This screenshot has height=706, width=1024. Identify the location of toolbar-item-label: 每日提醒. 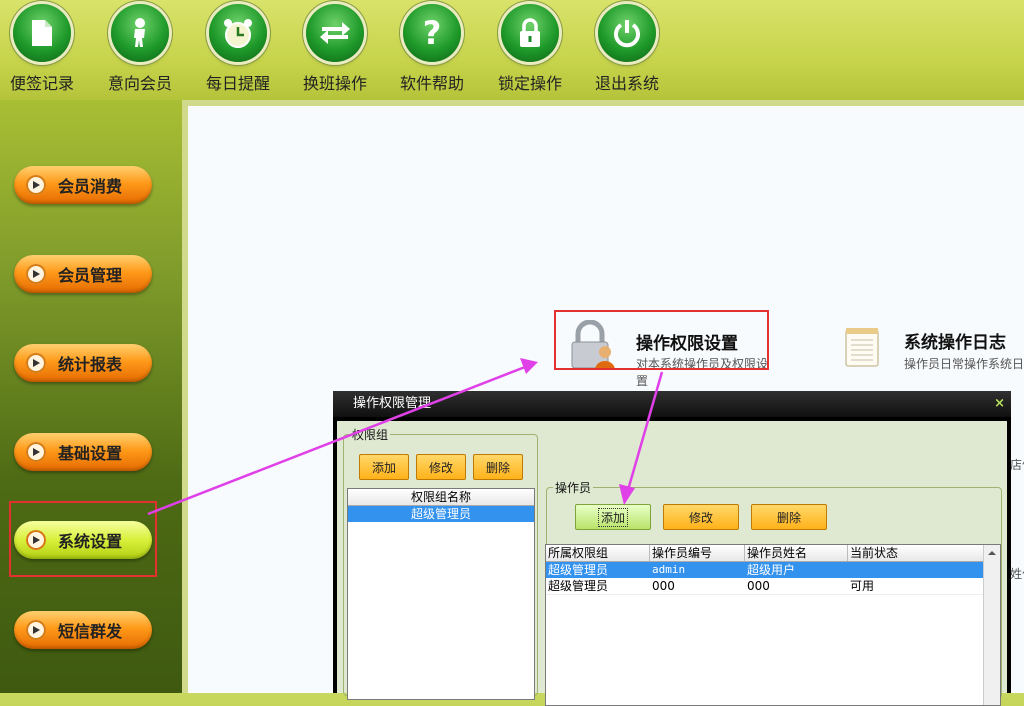
(237, 83).